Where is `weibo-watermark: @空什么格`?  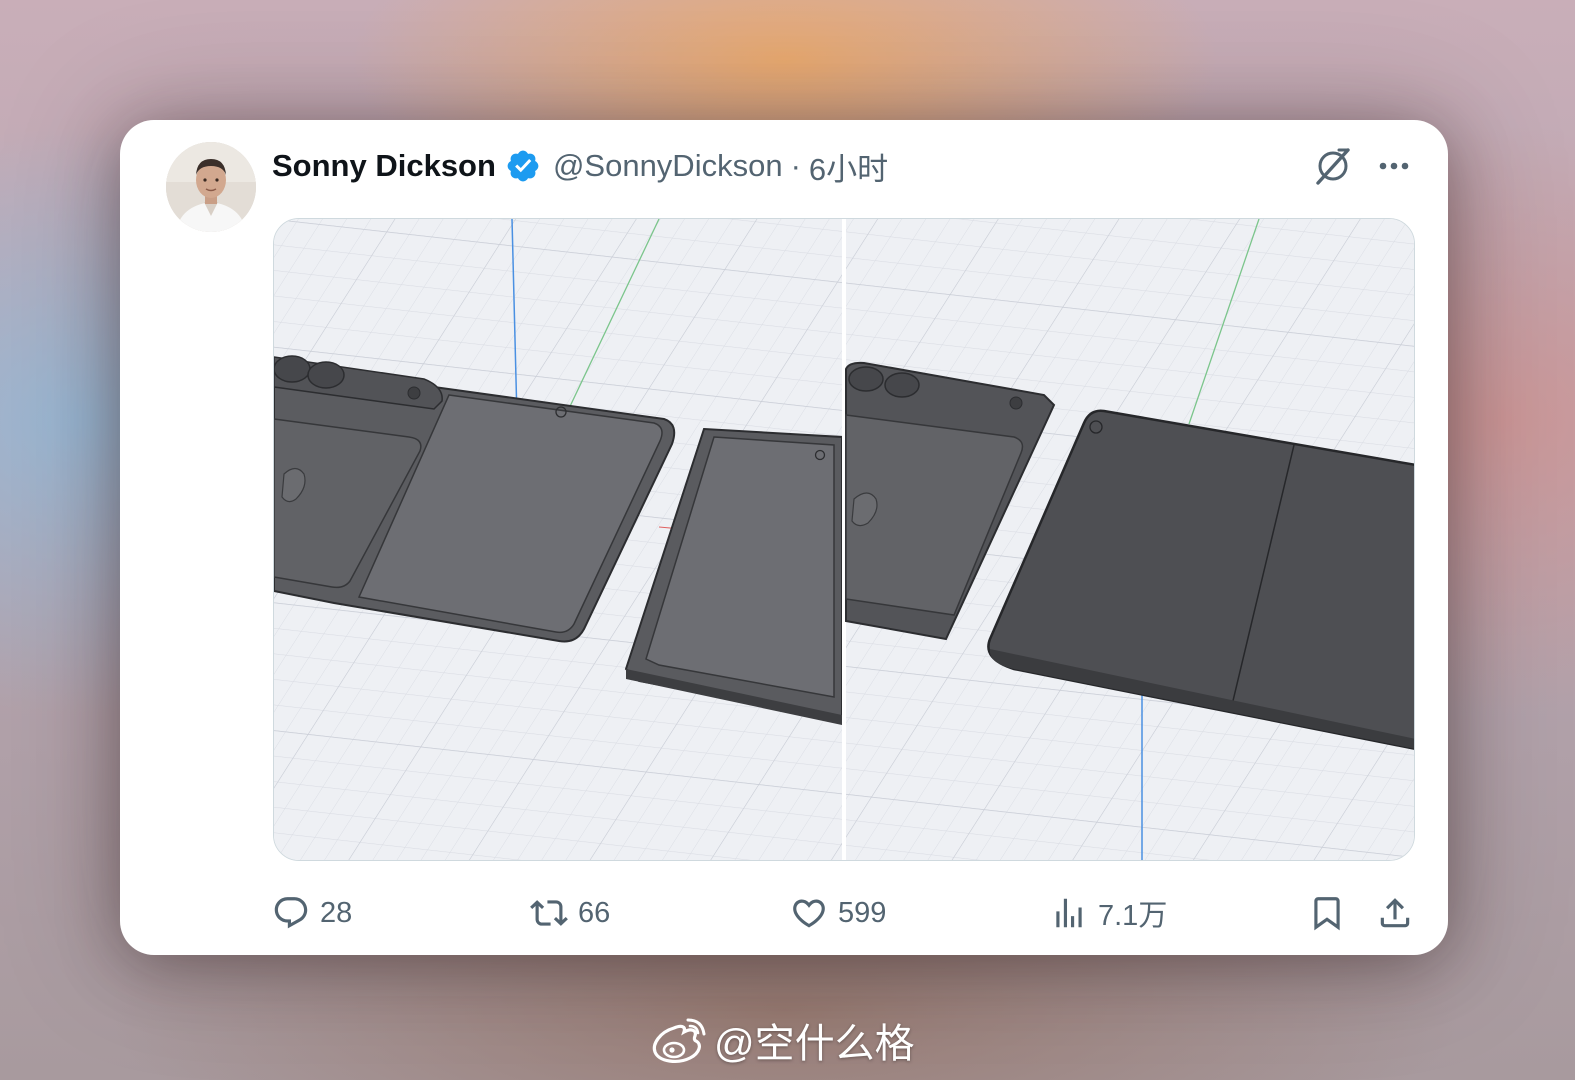 weibo-watermark: @空什么格 is located at coordinates (782, 1040).